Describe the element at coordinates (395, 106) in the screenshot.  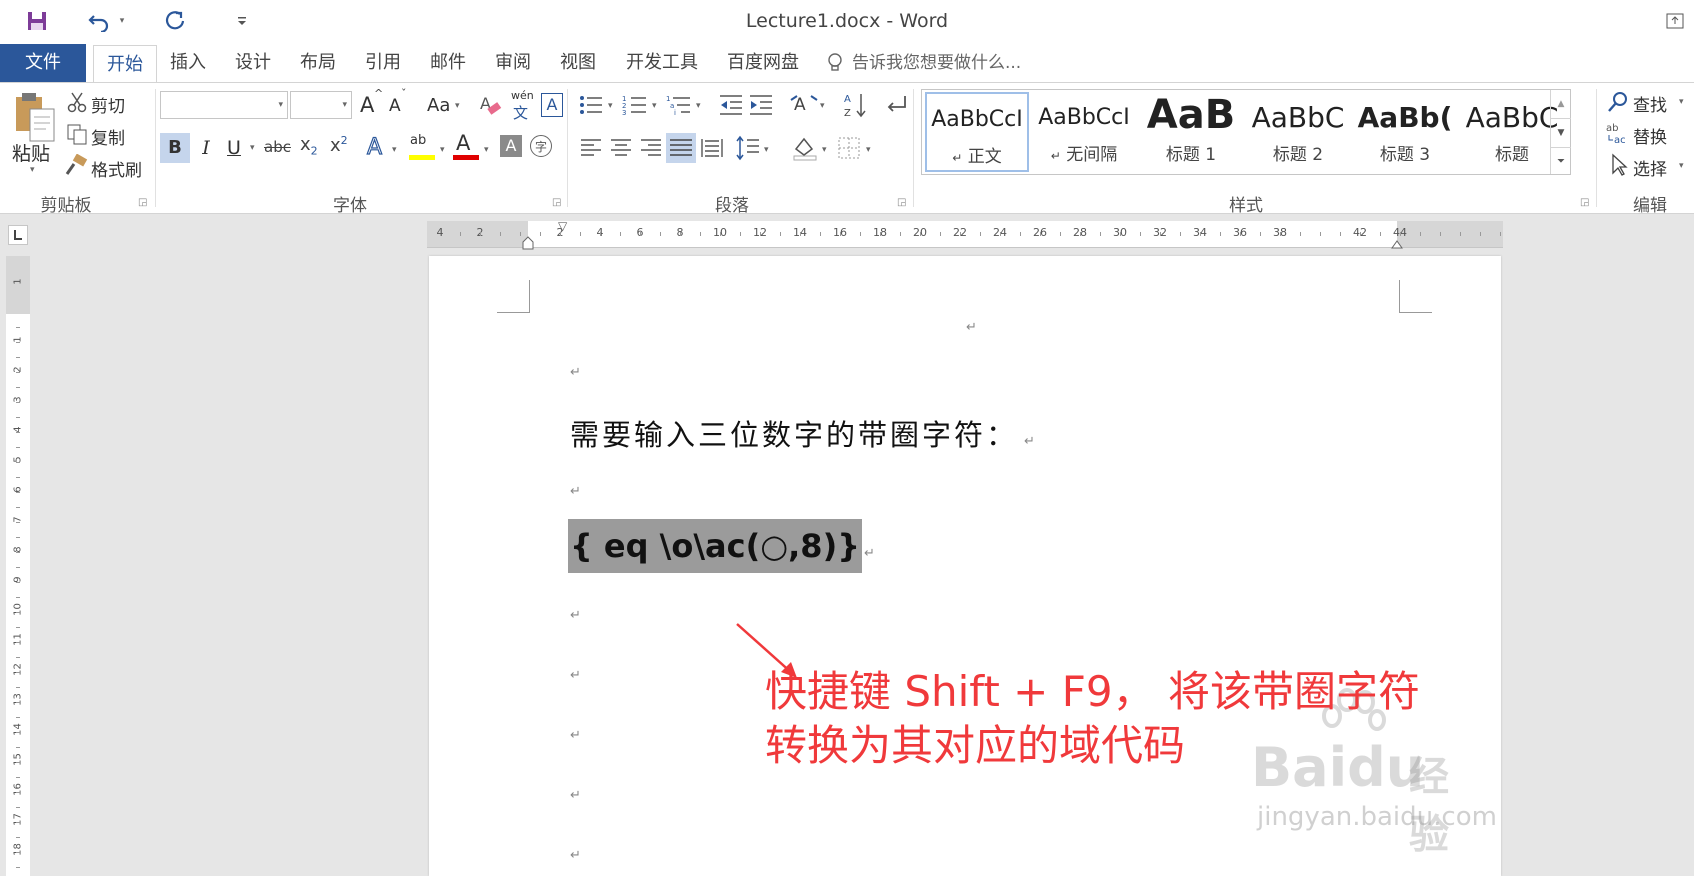
I see `shrink-font-button: A` at that location.